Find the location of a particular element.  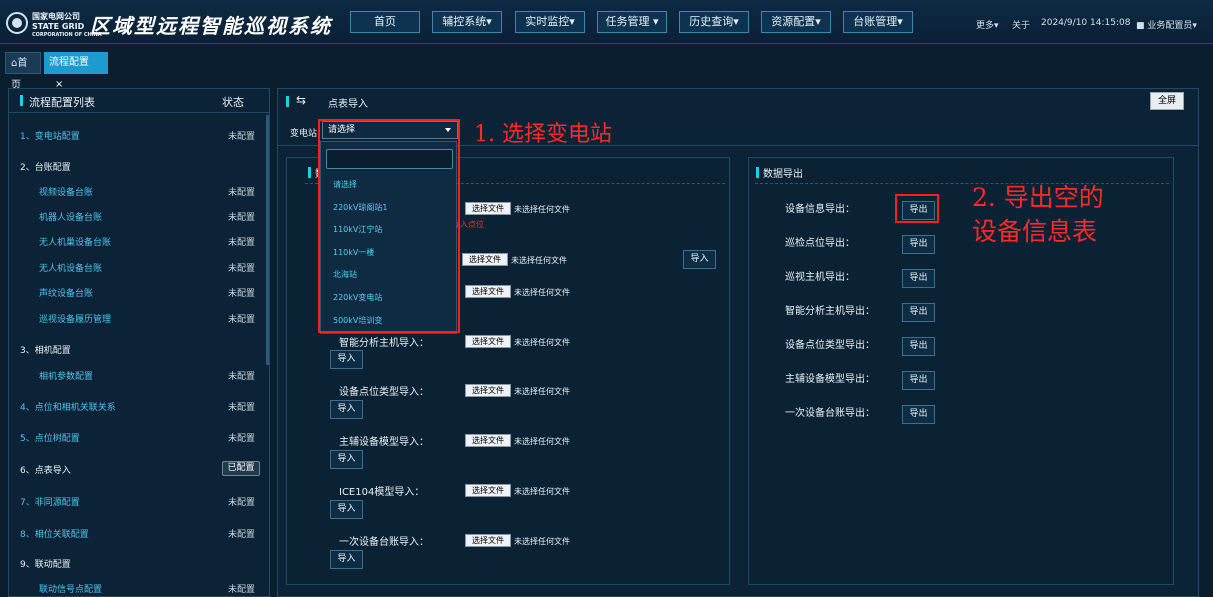

flow-config-row-label: 视频设备台账 is located at coordinates (66, 191).